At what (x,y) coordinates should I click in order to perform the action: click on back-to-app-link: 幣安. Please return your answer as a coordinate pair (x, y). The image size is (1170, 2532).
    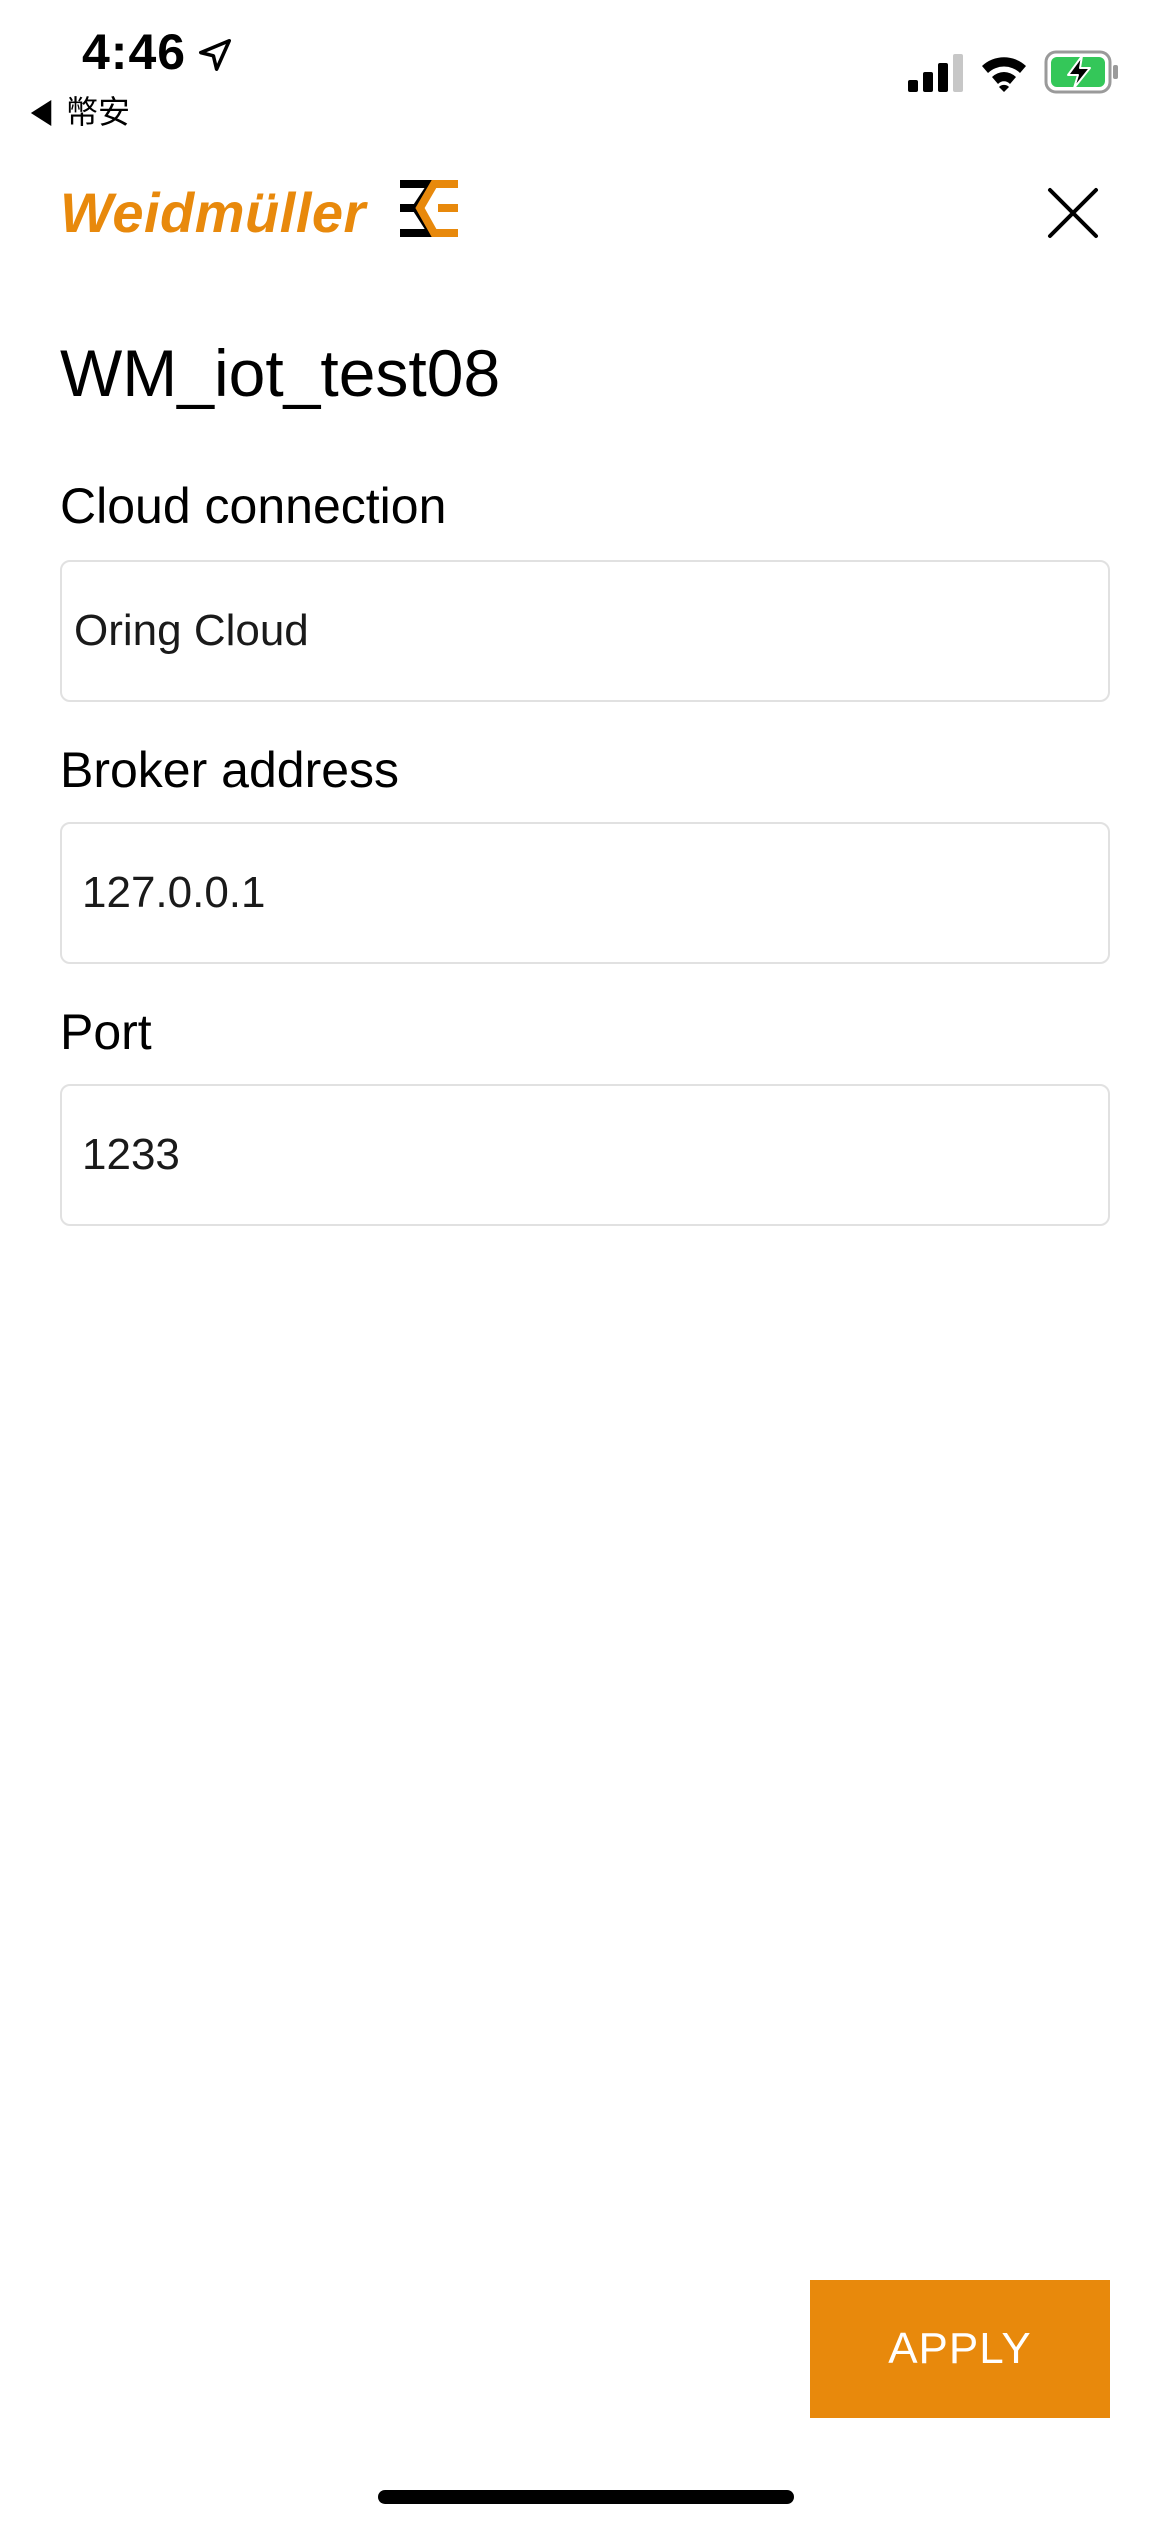
    Looking at the image, I should click on (98, 112).